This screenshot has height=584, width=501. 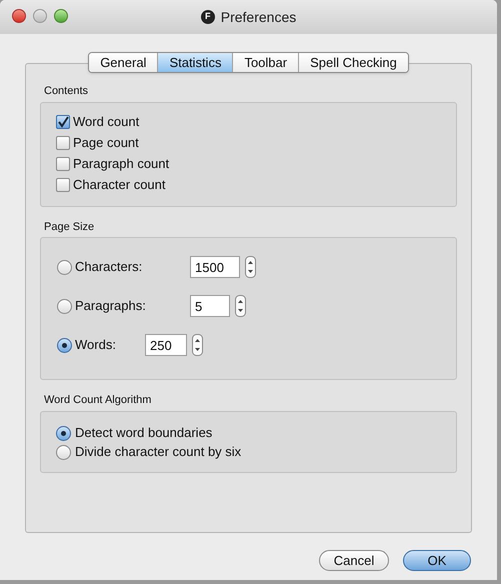 What do you see at coordinates (98, 400) in the screenshot?
I see `section-title: Word Count Algorithm` at bounding box center [98, 400].